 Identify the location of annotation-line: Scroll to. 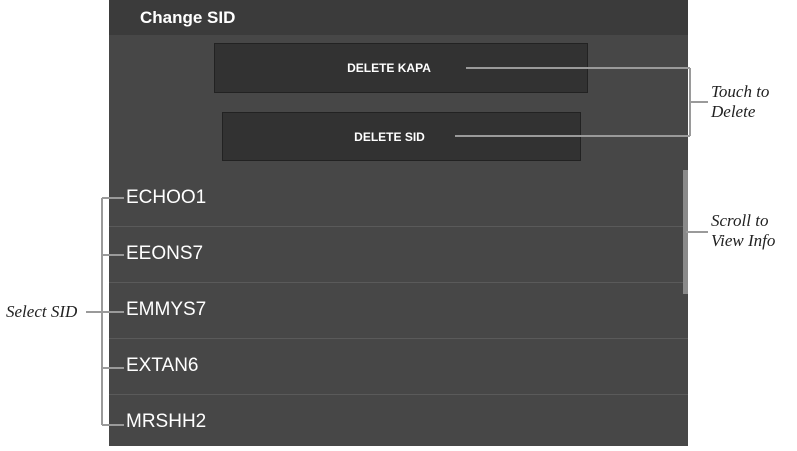
(740, 220).